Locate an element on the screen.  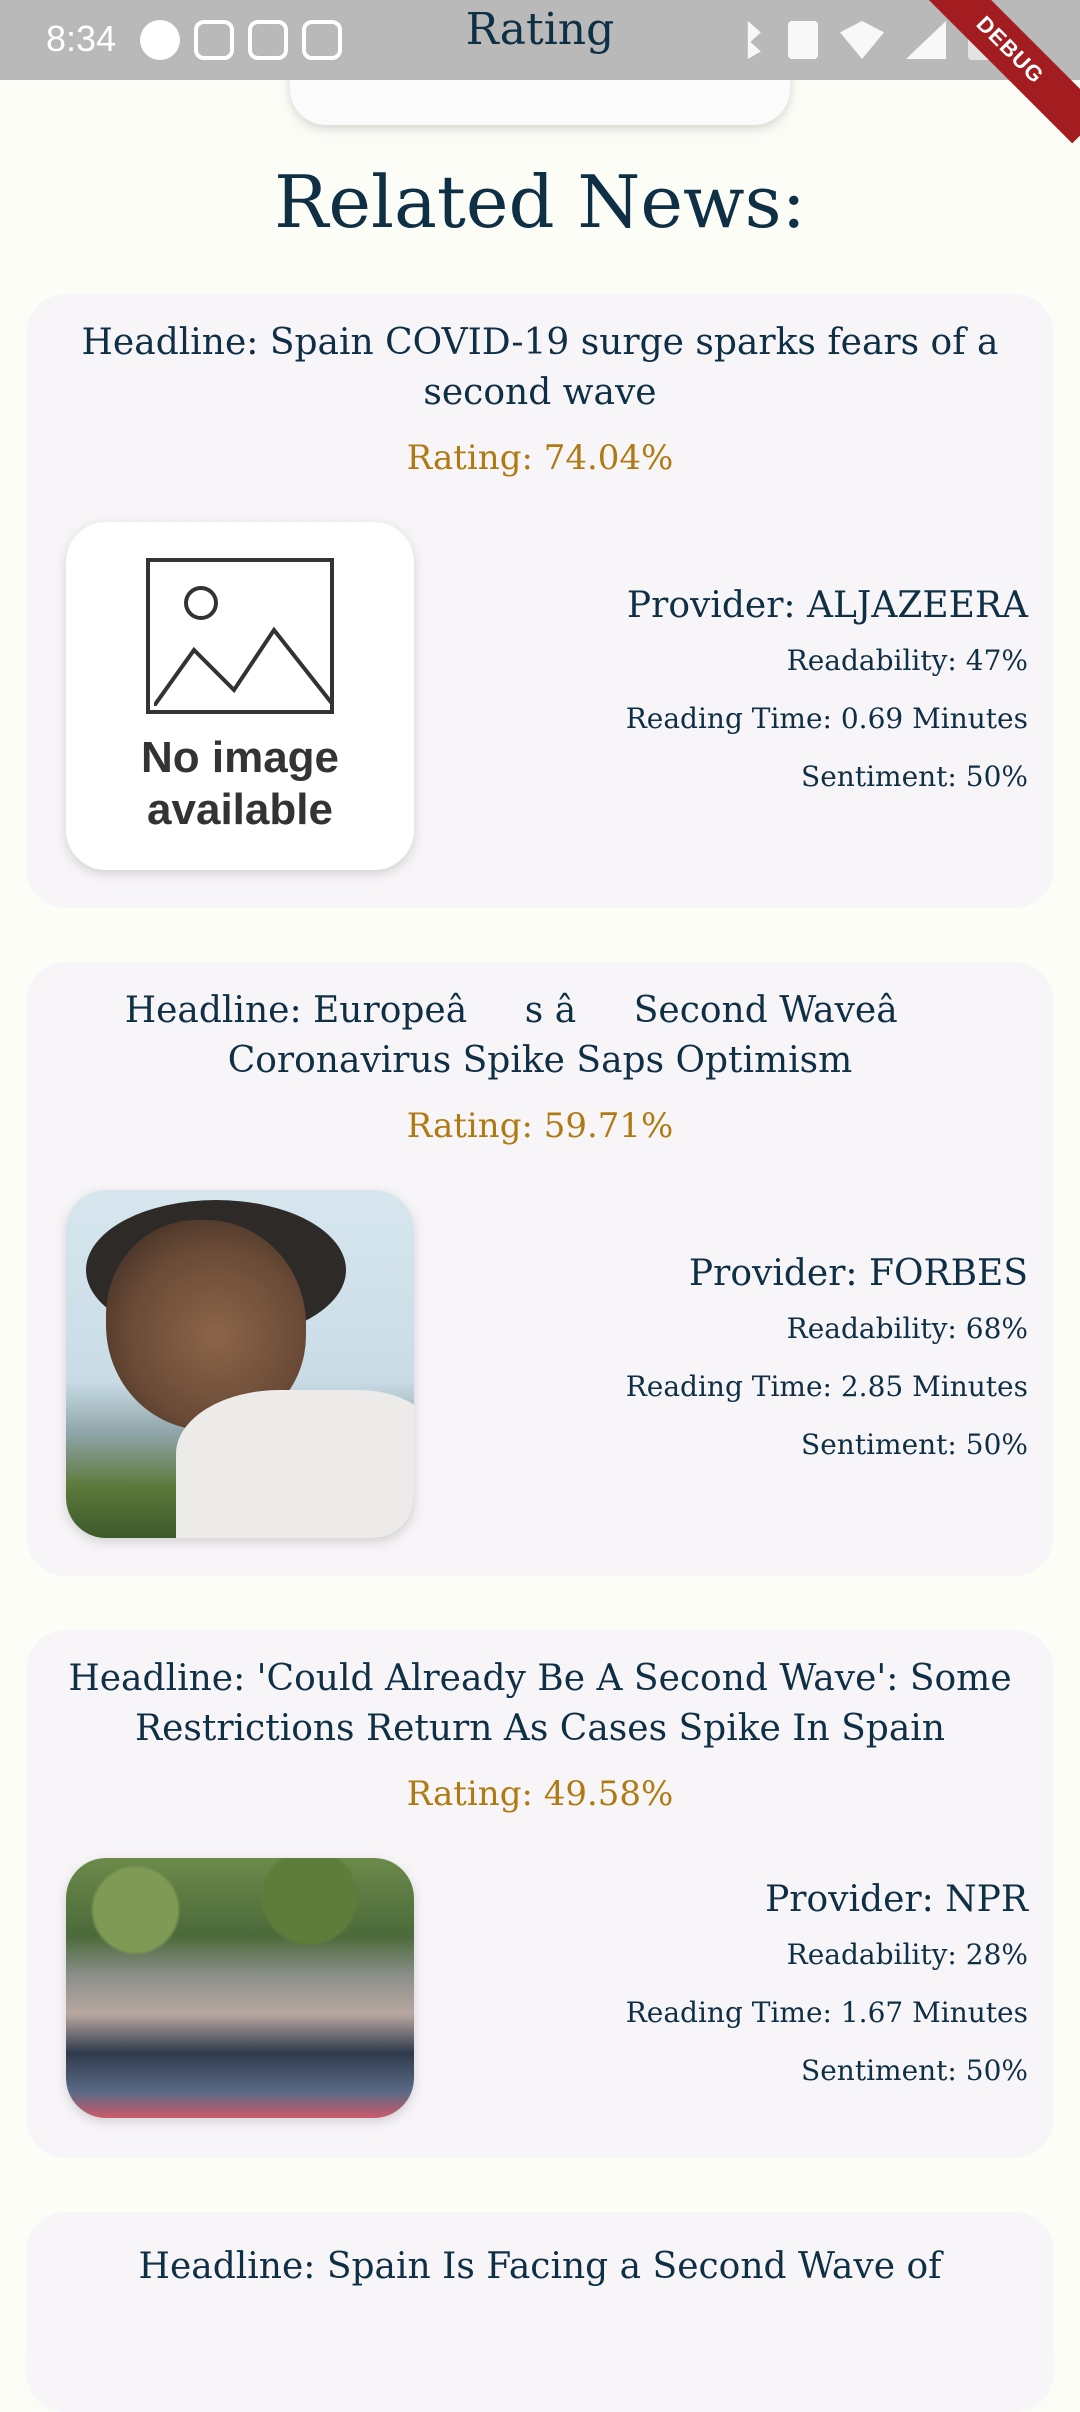
news-provider: Provider: NPR is located at coordinates (896, 1899).